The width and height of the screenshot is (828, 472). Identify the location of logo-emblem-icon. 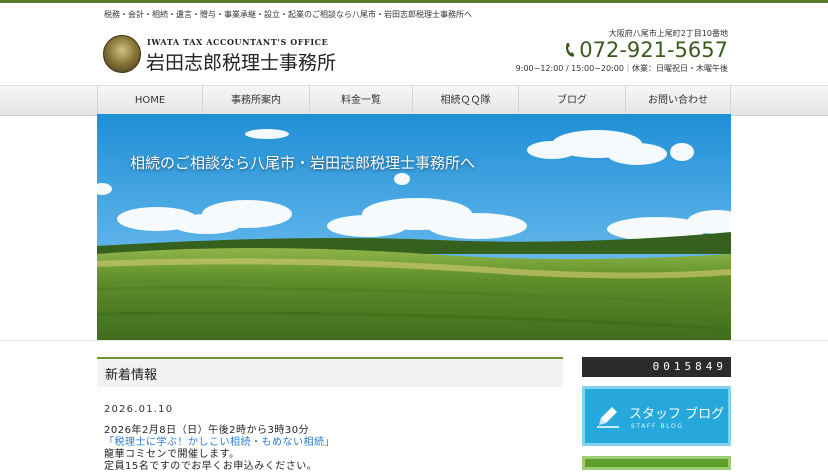
(122, 54).